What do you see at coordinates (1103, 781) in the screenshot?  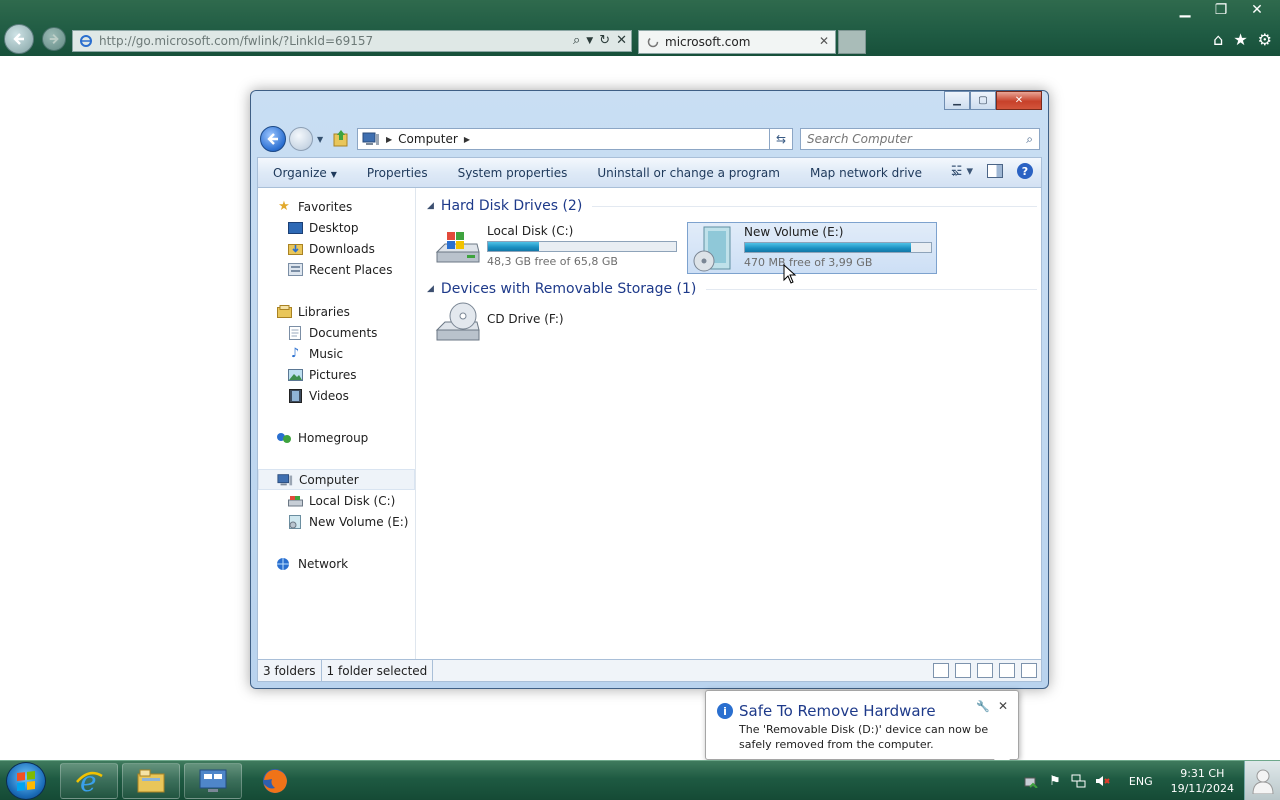 I see `volume-muted-icon` at bounding box center [1103, 781].